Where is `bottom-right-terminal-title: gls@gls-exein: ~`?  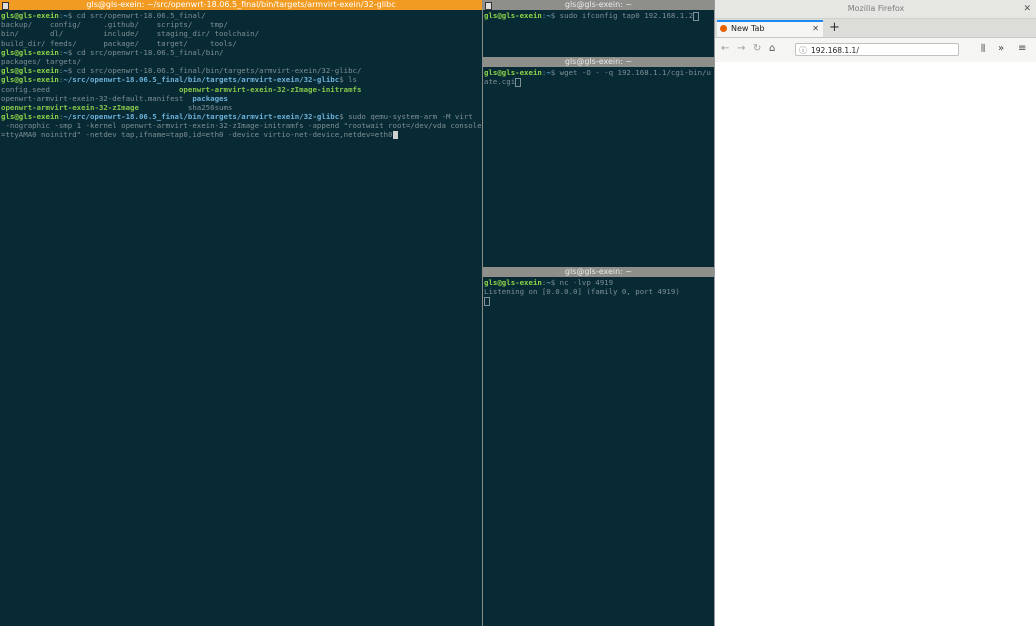
bottom-right-terminal-title: gls@gls-exein: ~ is located at coordinates (598, 271).